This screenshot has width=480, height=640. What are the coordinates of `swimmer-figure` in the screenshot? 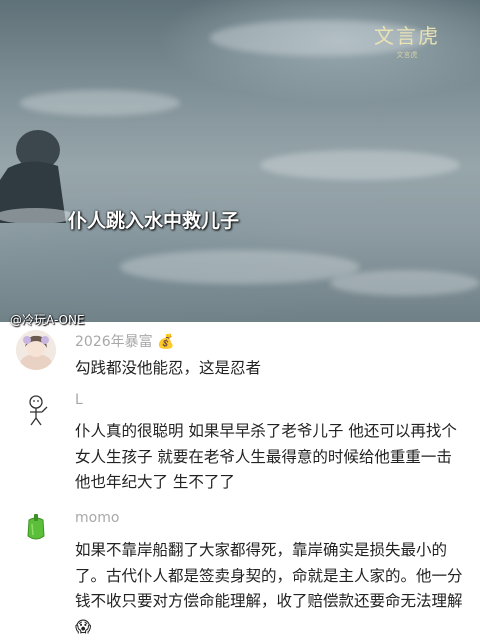 It's located at (35, 176).